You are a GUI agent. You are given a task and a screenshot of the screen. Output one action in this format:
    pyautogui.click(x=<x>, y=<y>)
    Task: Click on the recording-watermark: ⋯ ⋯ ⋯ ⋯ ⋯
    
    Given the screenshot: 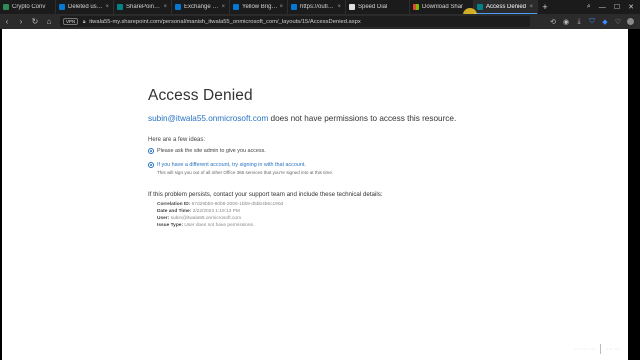 What is the action you would take?
    pyautogui.click(x=597, y=349)
    